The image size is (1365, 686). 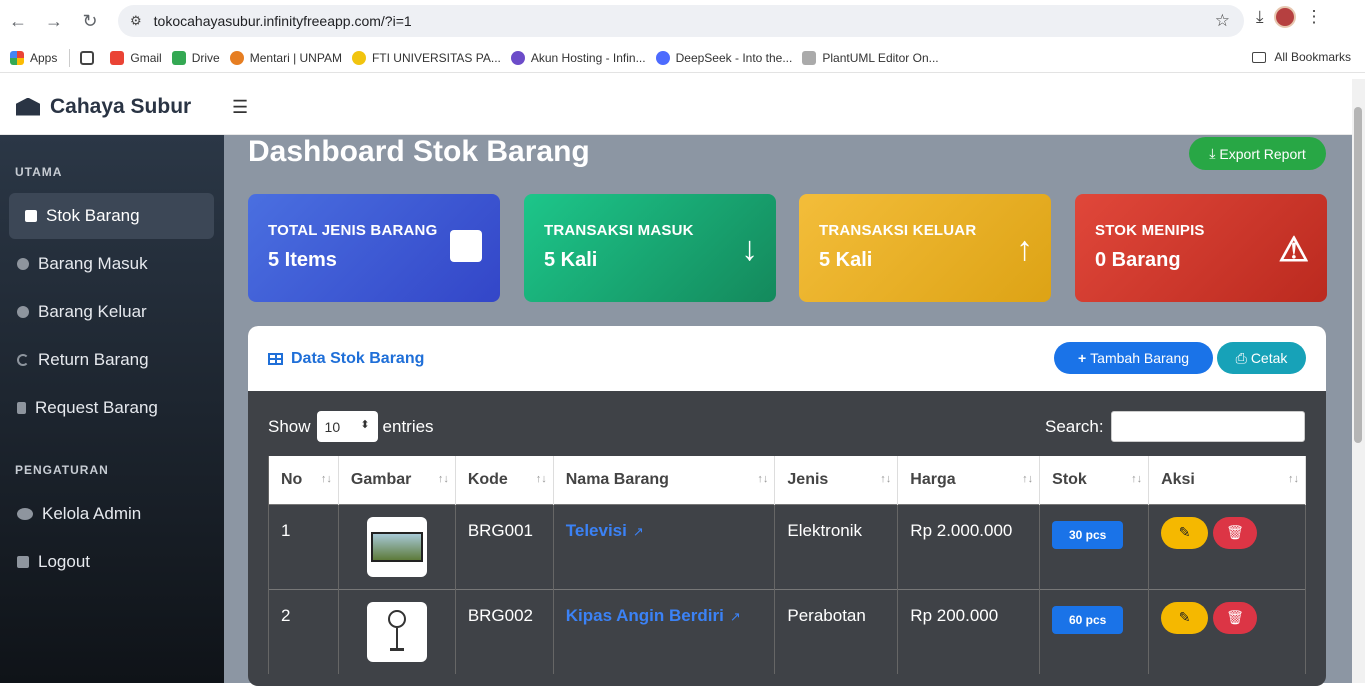 I want to click on table-icon, so click(x=275, y=358).